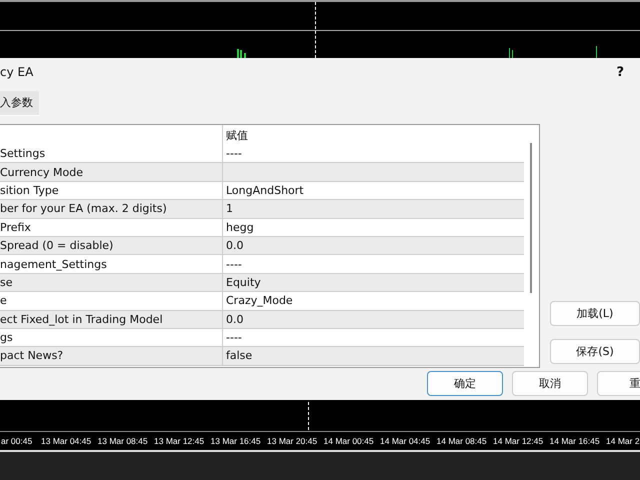  What do you see at coordinates (405, 441) in the screenshot?
I see `time-label: 14 Mar 04:45` at bounding box center [405, 441].